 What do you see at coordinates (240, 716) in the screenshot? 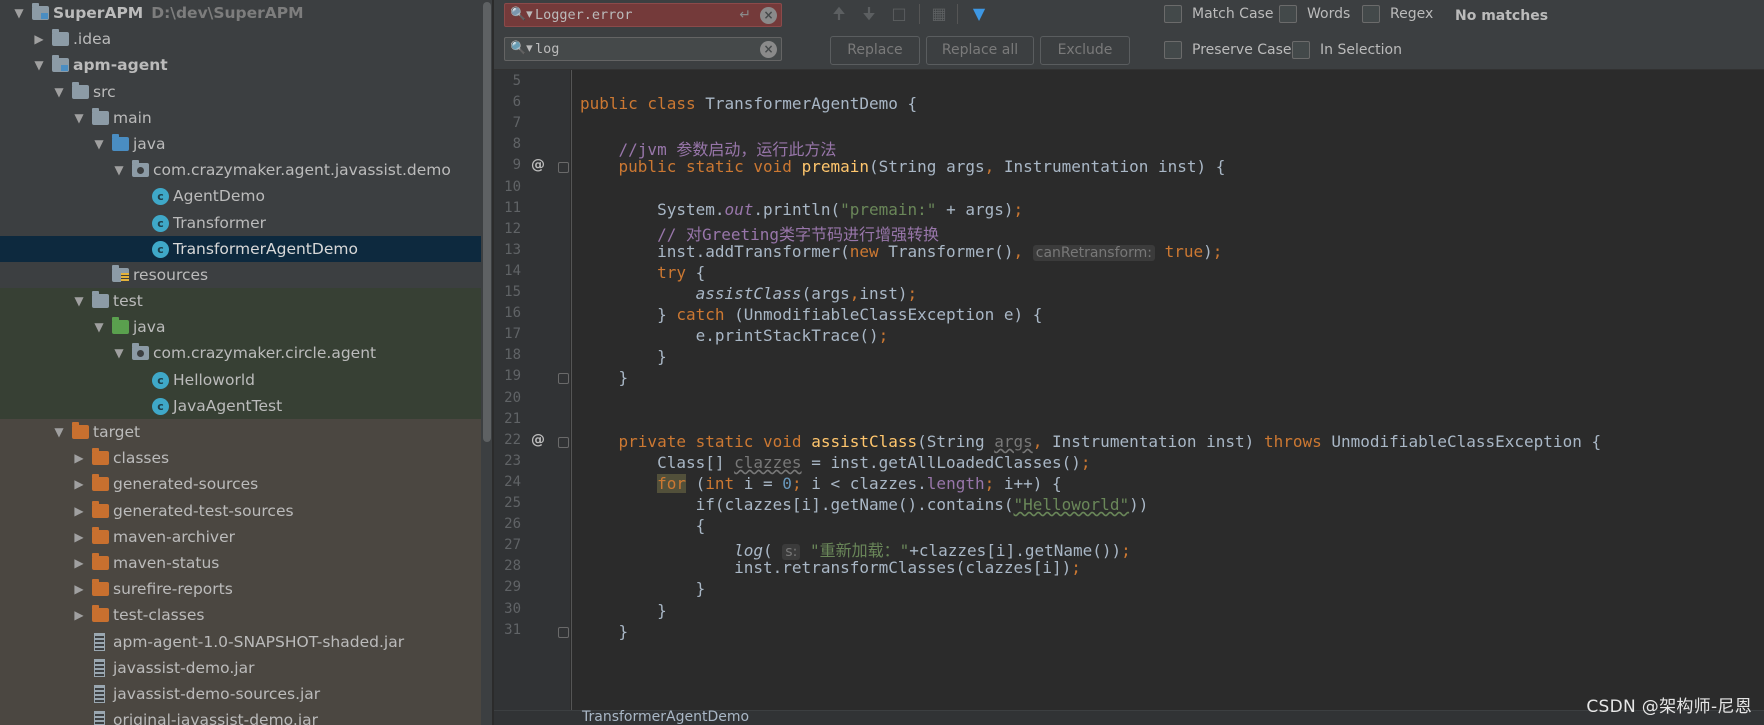
I see `tree-row: original-javassist-demo.jar` at bounding box center [240, 716].